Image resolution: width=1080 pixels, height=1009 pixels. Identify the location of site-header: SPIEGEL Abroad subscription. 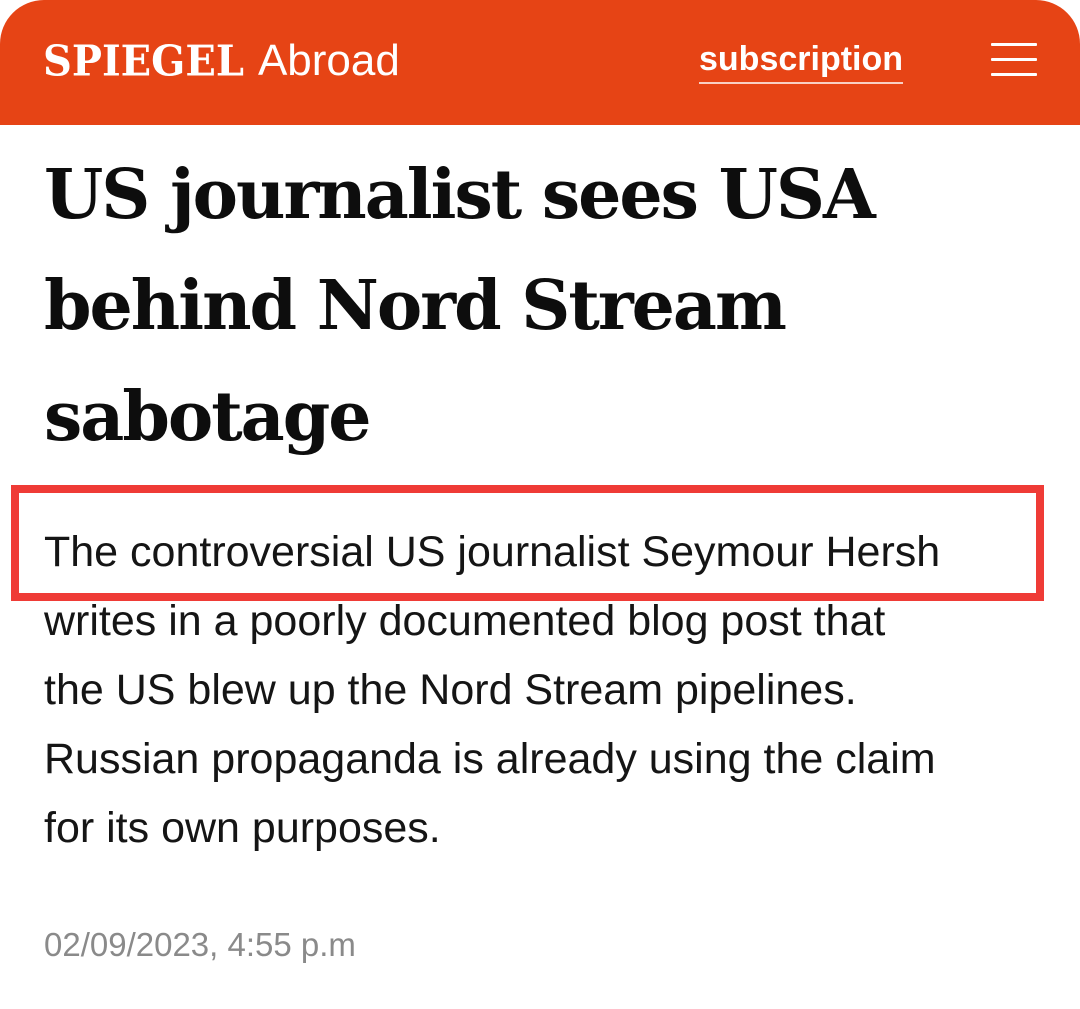
(540, 62).